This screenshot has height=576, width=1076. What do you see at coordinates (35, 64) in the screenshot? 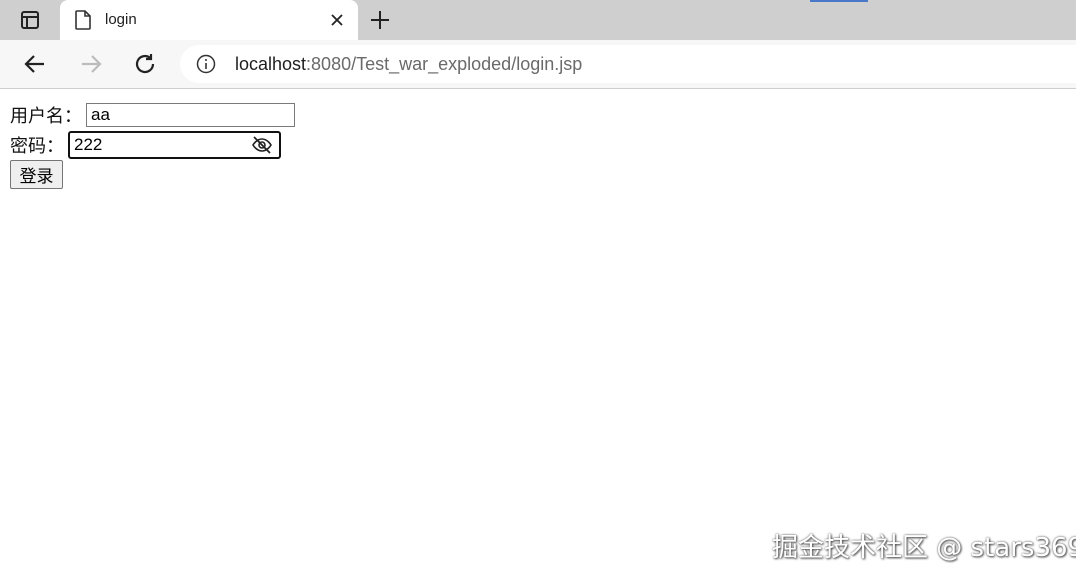
I see `back-arrow-icon` at bounding box center [35, 64].